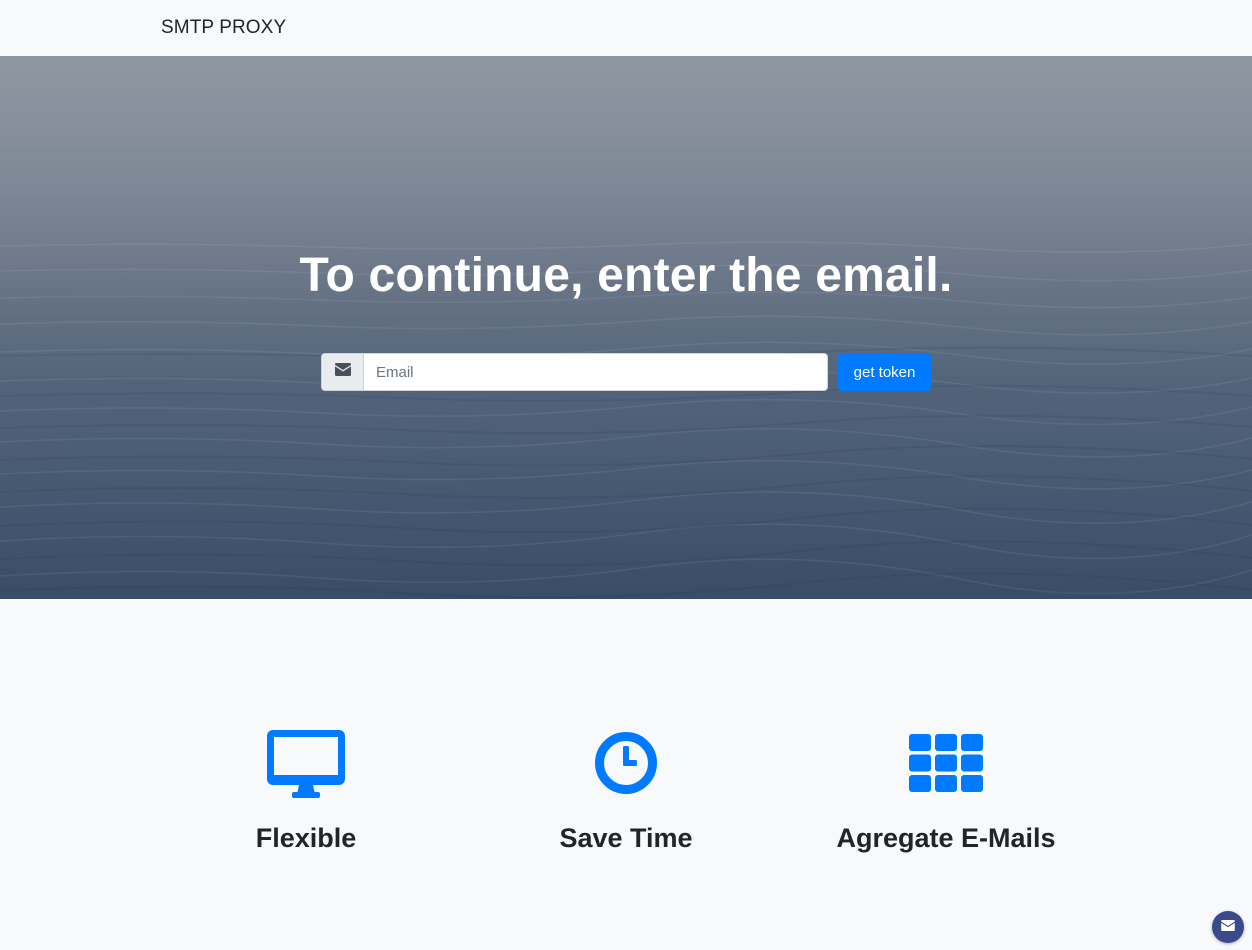 This screenshot has width=1252, height=950. I want to click on desktop-icon, so click(306, 765).